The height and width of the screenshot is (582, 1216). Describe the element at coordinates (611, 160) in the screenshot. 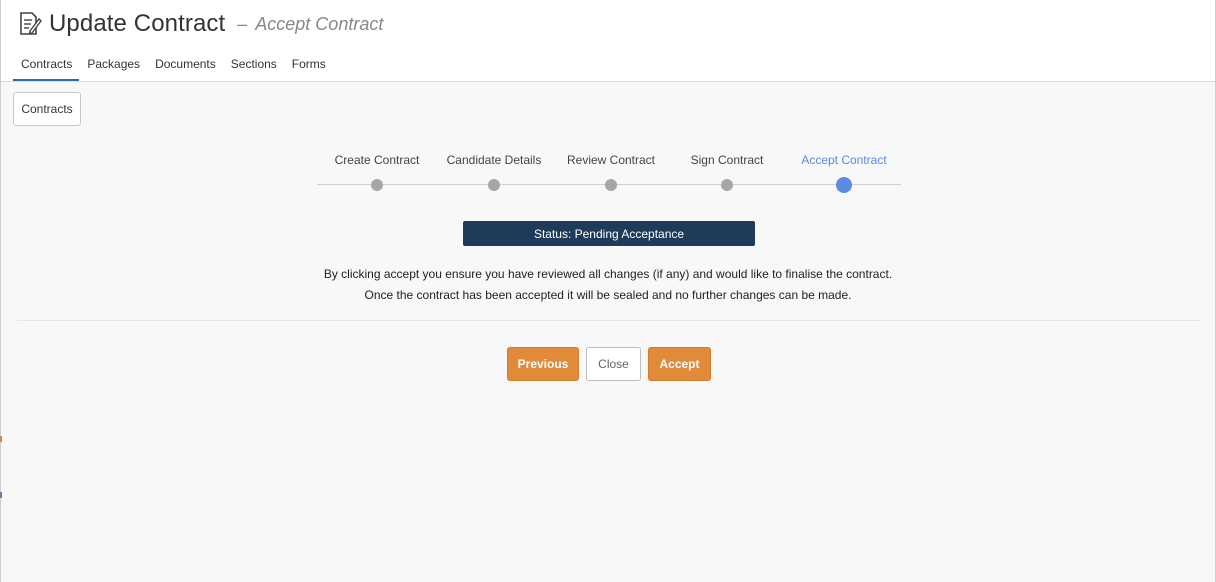

I see `step-label: Review Contract` at that location.